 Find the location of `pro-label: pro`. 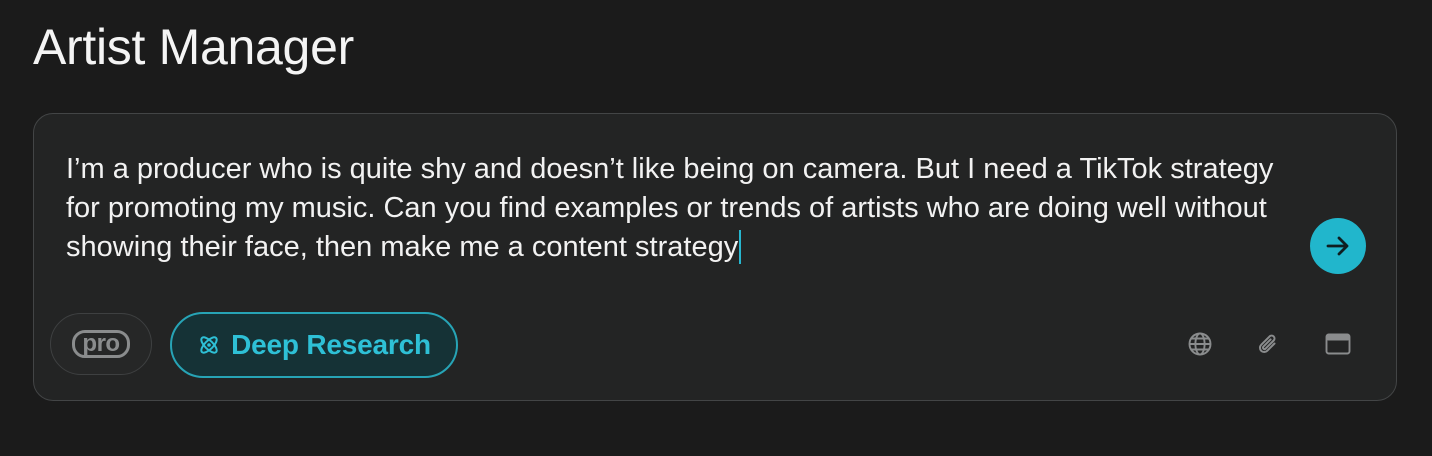

pro-label: pro is located at coordinates (101, 344).